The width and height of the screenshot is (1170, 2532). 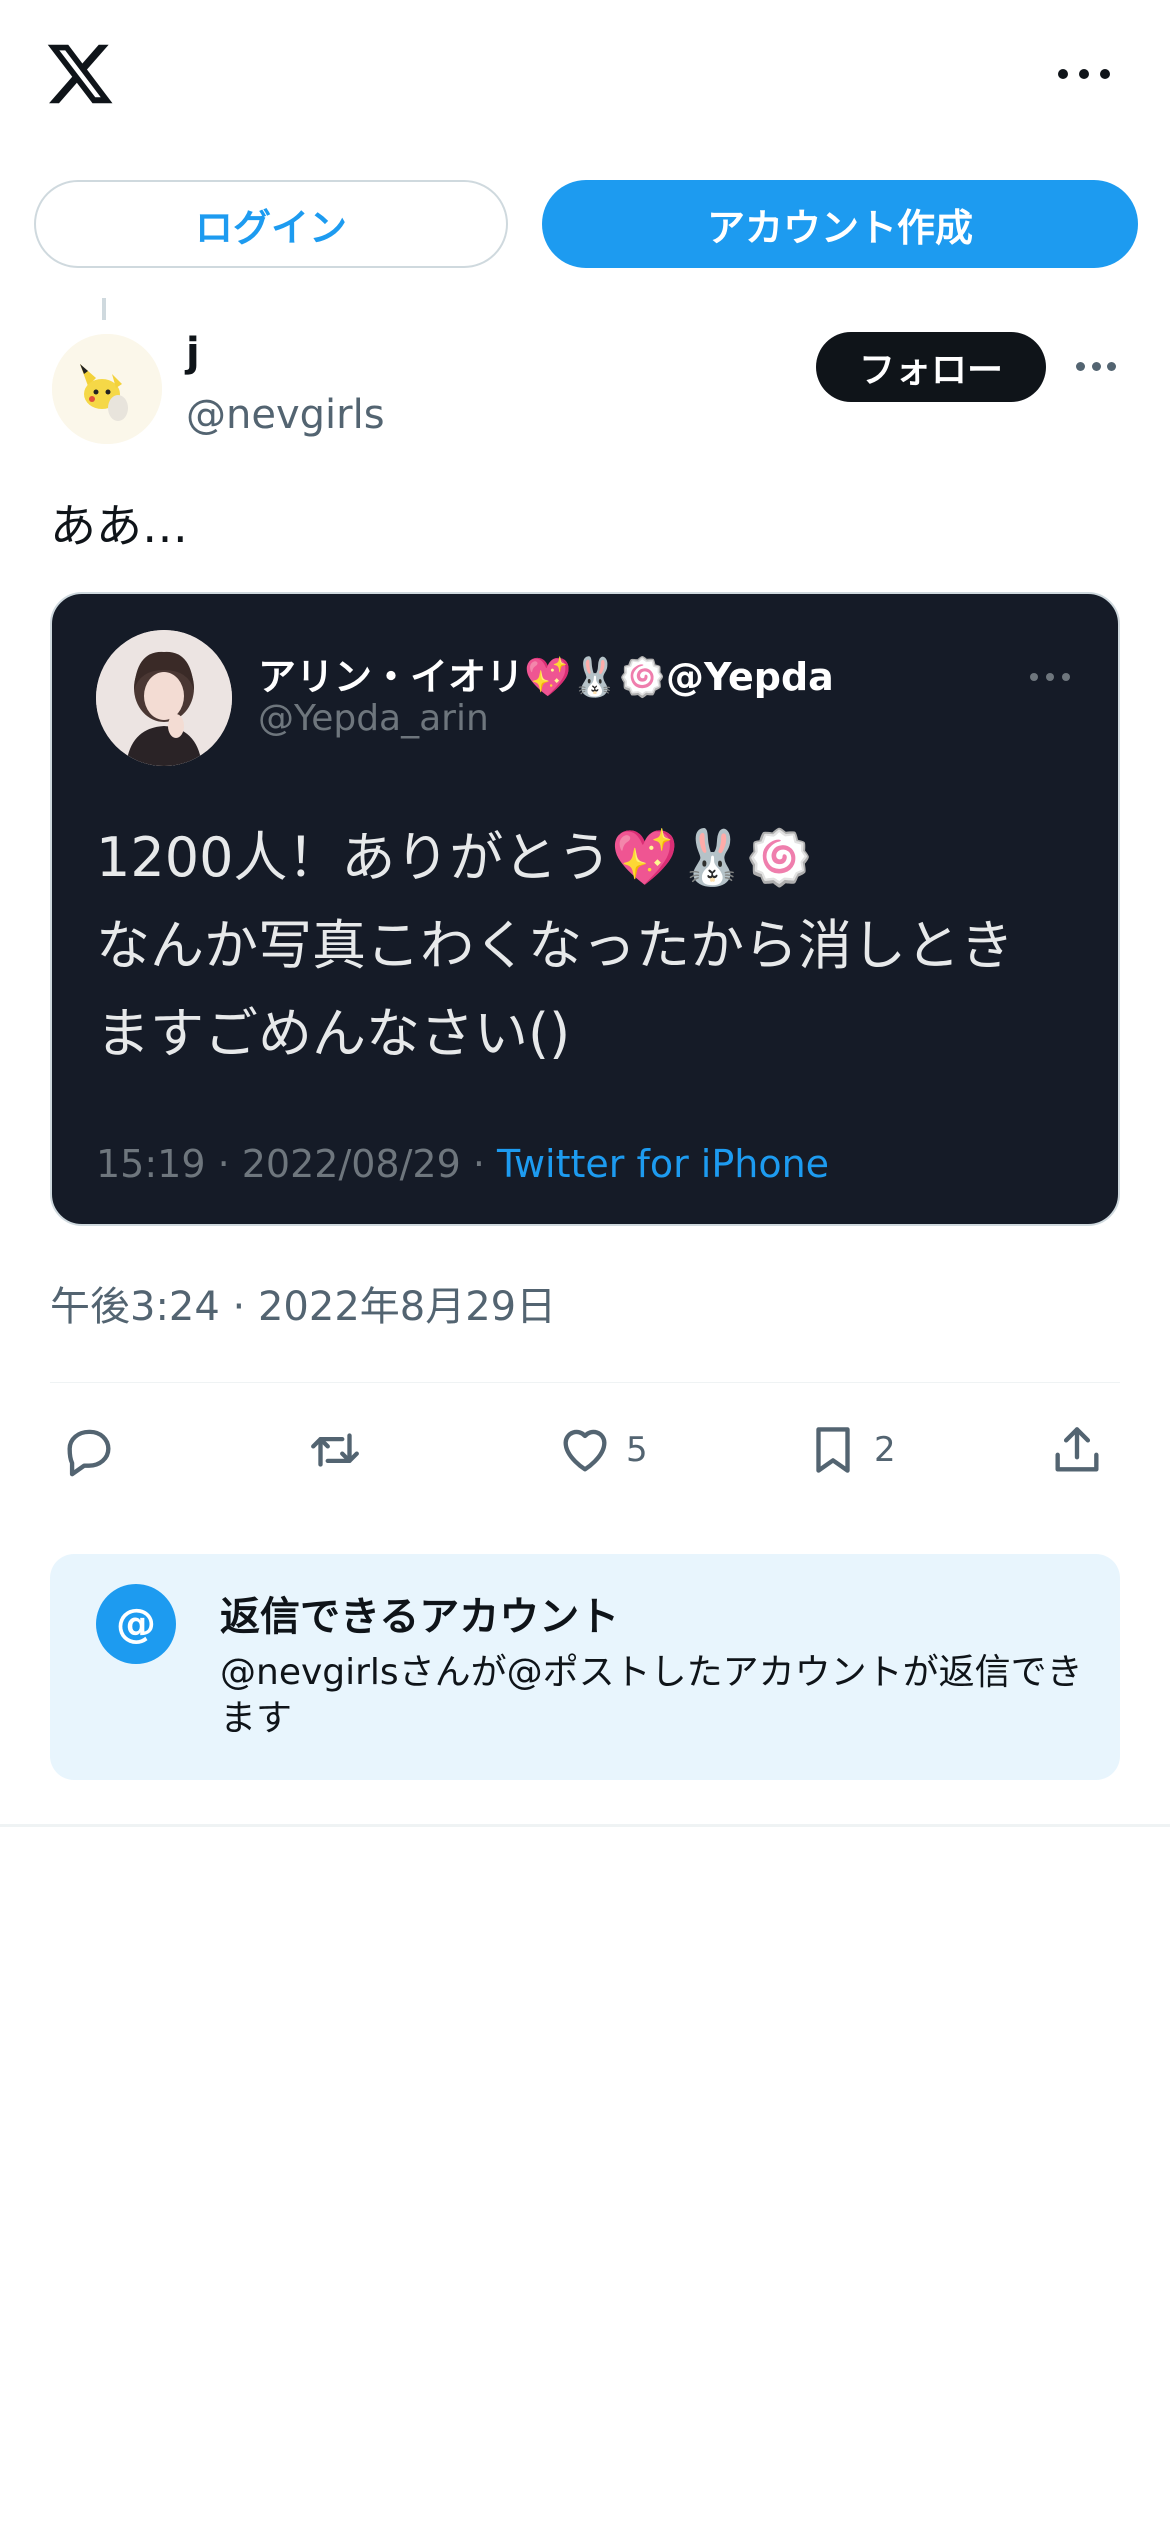 I want to click on more-horizontal-icon, so click(x=1084, y=74).